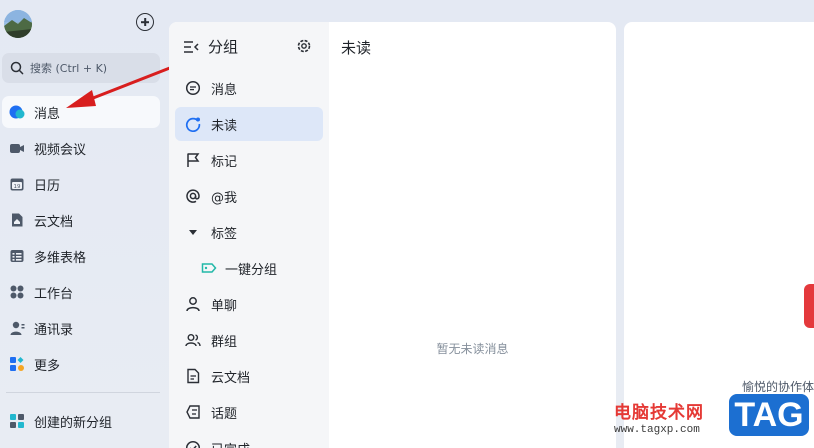 The height and width of the screenshot is (448, 814). Describe the element at coordinates (193, 160) in the screenshot. I see `flag-icon` at that location.